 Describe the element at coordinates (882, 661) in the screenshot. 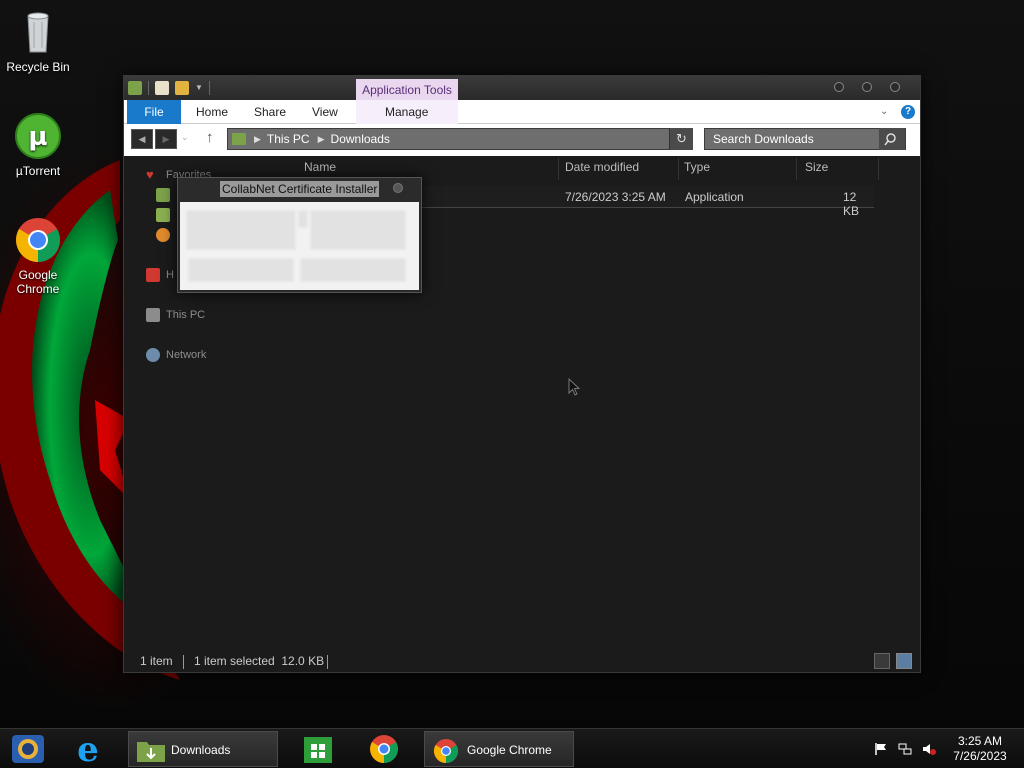

I see `details-view-icon` at that location.